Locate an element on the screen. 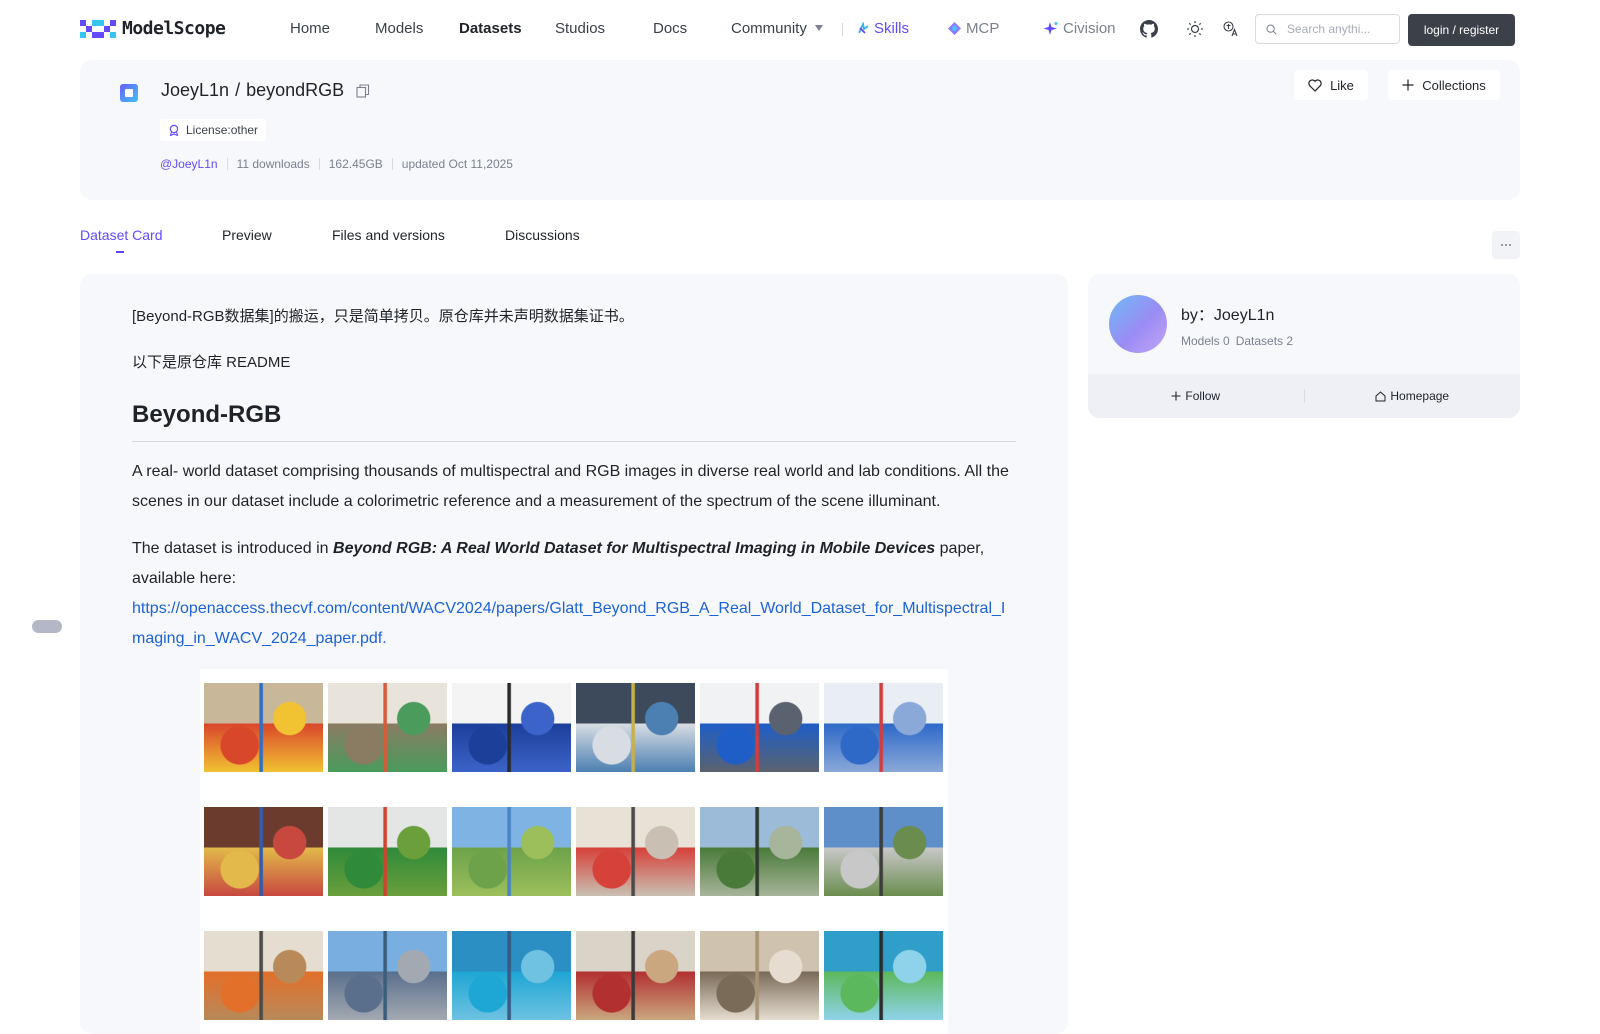  homepage-button: Homepage is located at coordinates (1413, 396).